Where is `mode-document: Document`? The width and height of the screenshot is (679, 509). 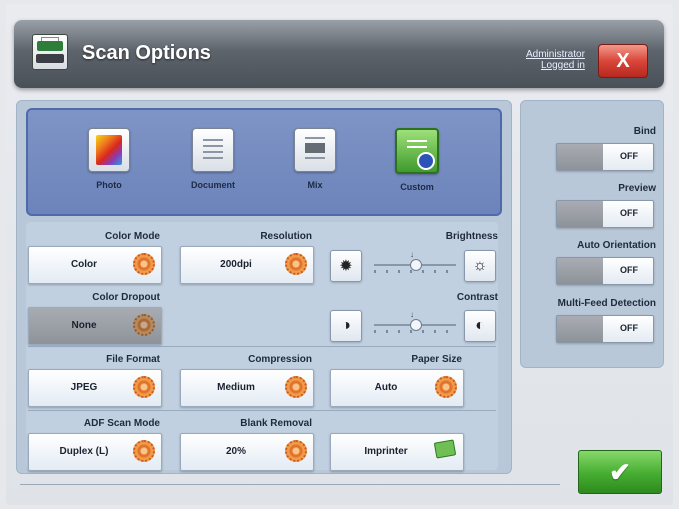 mode-document: Document is located at coordinates (213, 159).